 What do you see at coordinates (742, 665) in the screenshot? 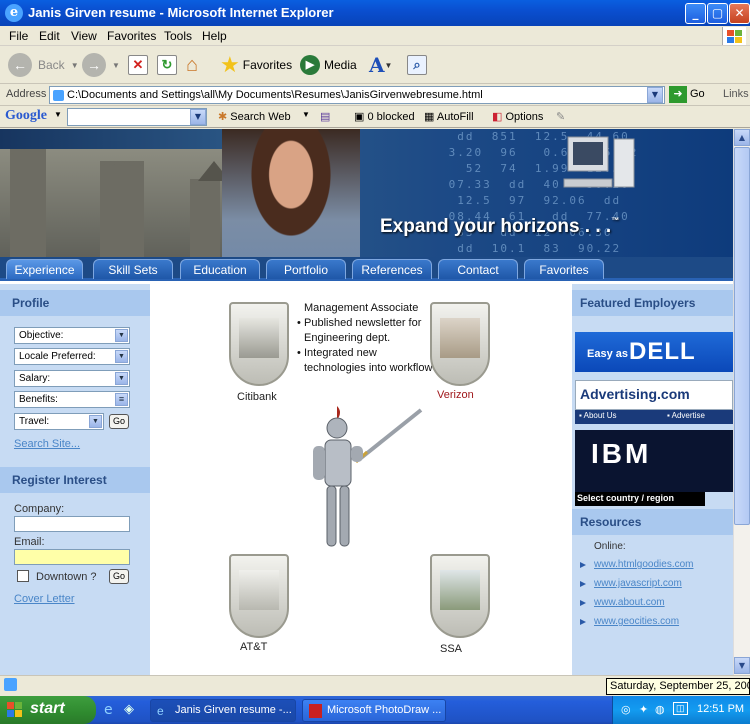
I see `scroll-down-icon: ▼` at bounding box center [742, 665].